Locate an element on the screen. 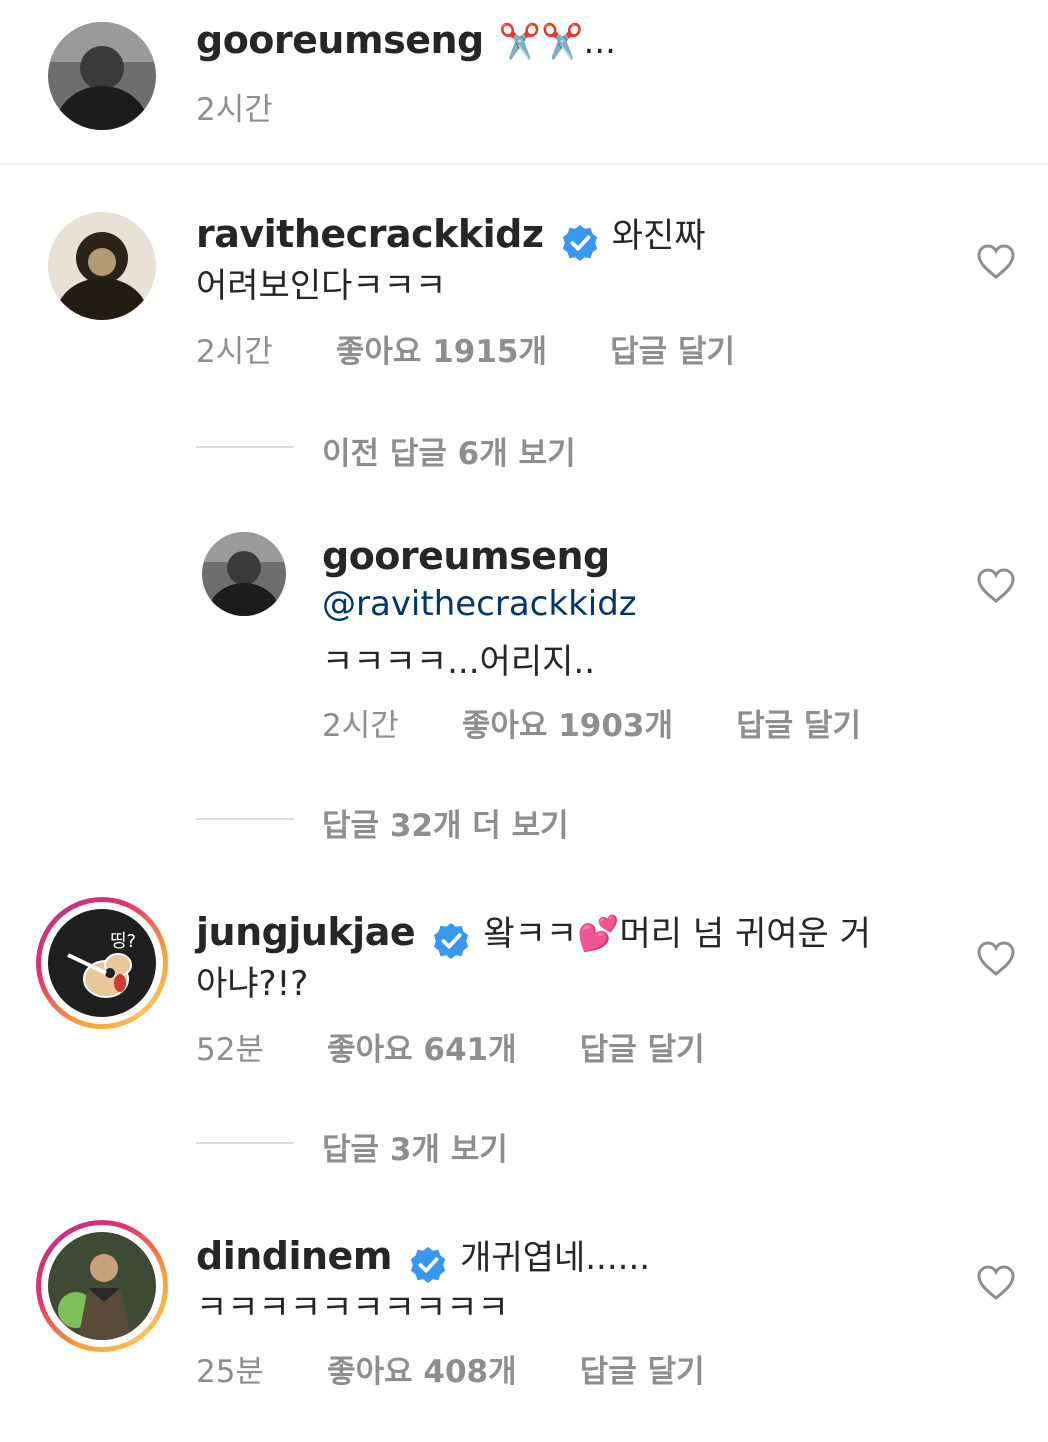  view-replies-button: 답글 3개 보기 is located at coordinates (415, 1146).